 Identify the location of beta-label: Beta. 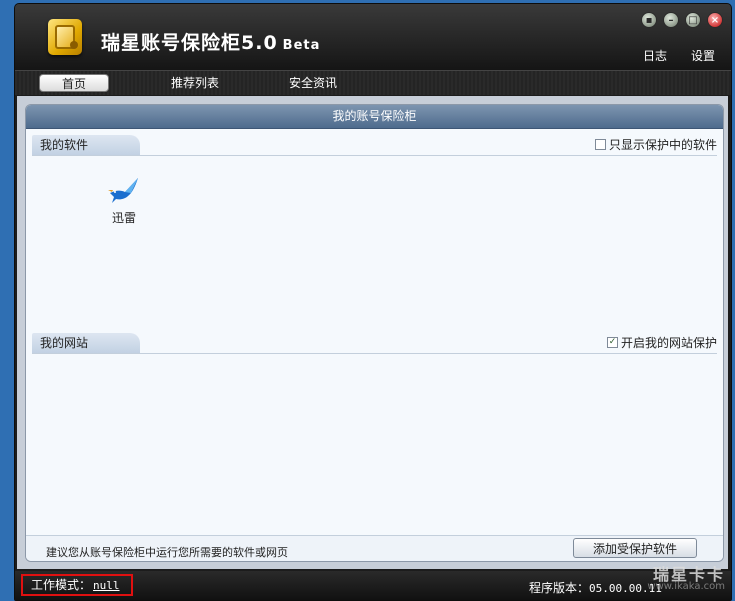
(301, 45).